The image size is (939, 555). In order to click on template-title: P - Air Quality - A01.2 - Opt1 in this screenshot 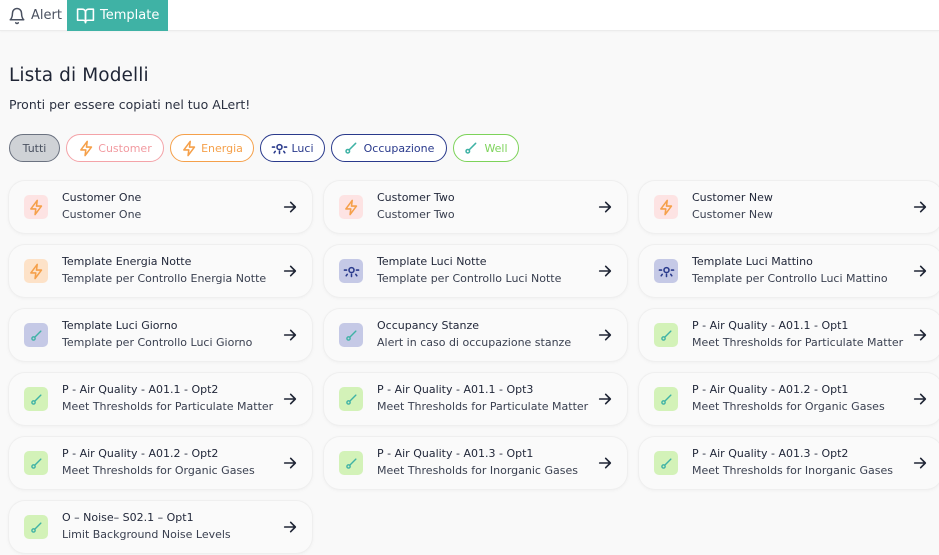, I will do `click(770, 389)`.